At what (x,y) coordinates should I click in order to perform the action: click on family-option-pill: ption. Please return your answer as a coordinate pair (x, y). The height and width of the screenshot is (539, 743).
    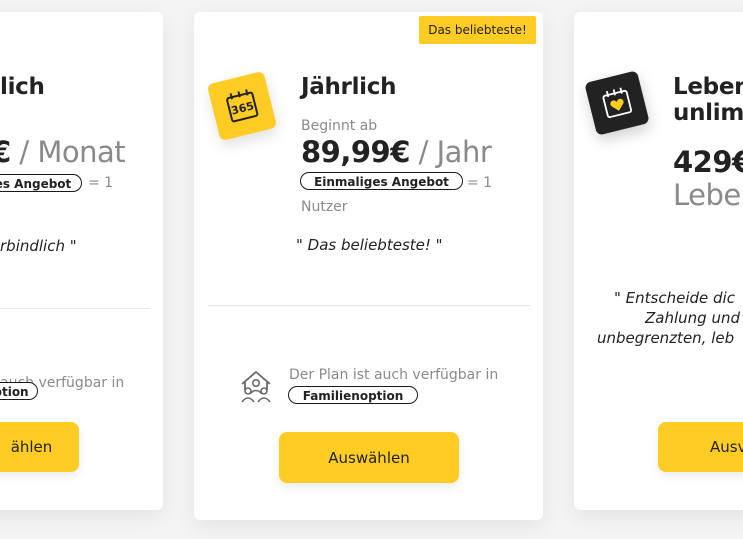
    Looking at the image, I should click on (19, 391).